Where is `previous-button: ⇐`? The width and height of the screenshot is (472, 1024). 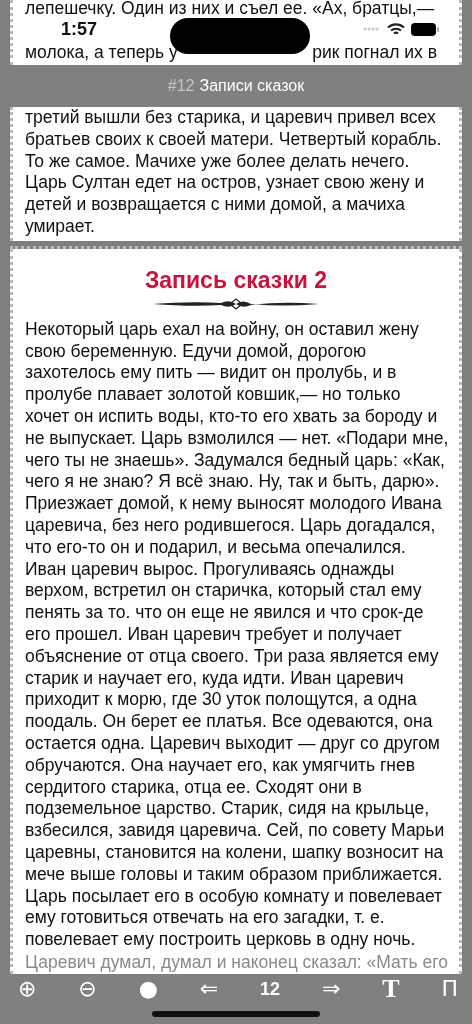 previous-button: ⇐ is located at coordinates (209, 989).